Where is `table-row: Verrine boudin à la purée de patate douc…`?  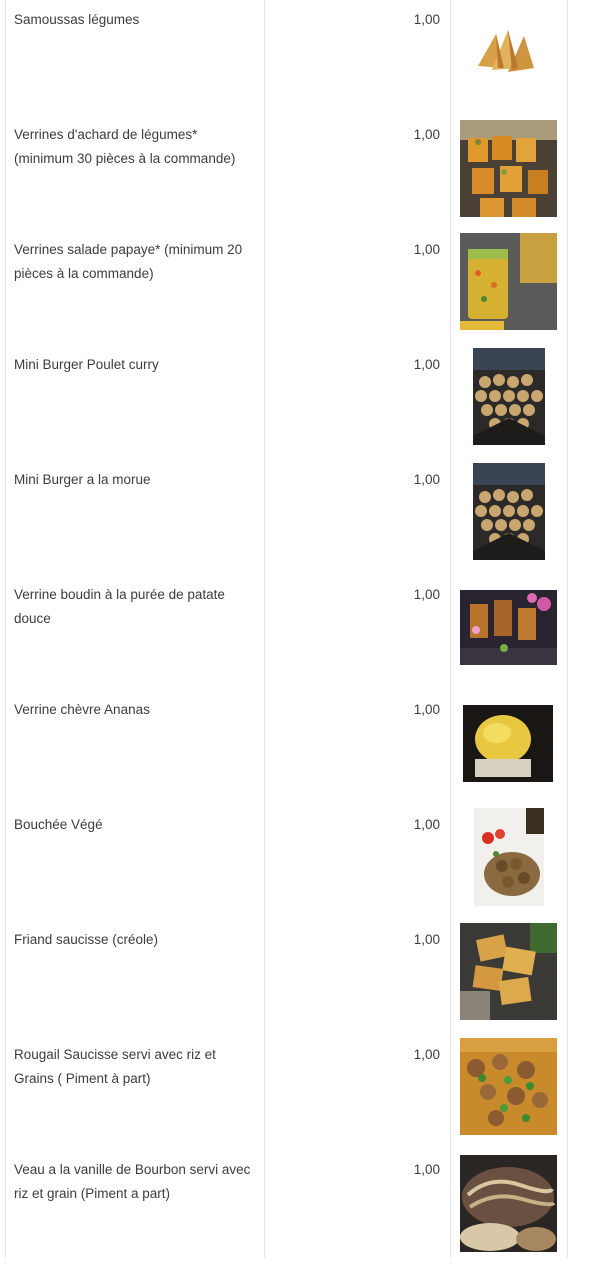
table-row: Verrine boudin à la purée de patate douc… is located at coordinates (300, 632).